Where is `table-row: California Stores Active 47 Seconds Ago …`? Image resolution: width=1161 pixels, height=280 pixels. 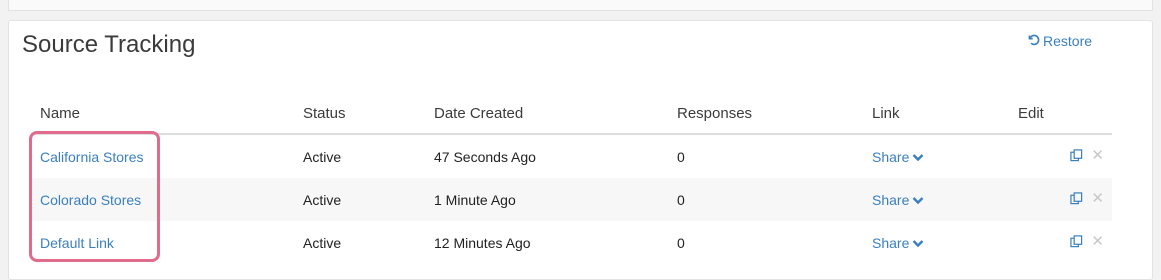 table-row: California Stores Active 47 Seconds Ago … is located at coordinates (571, 156).